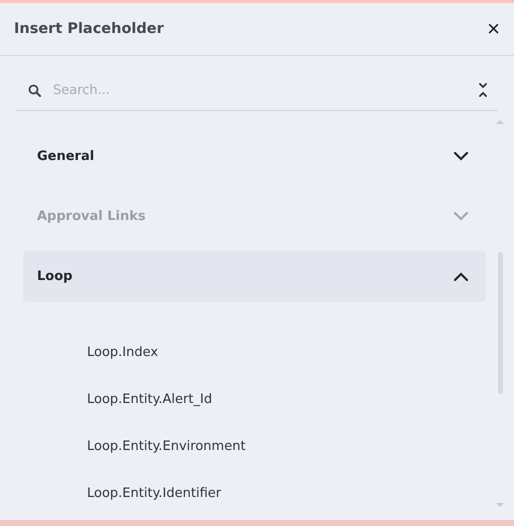 This screenshot has height=526, width=514. What do you see at coordinates (493, 29) in the screenshot?
I see `close-button: ×` at bounding box center [493, 29].